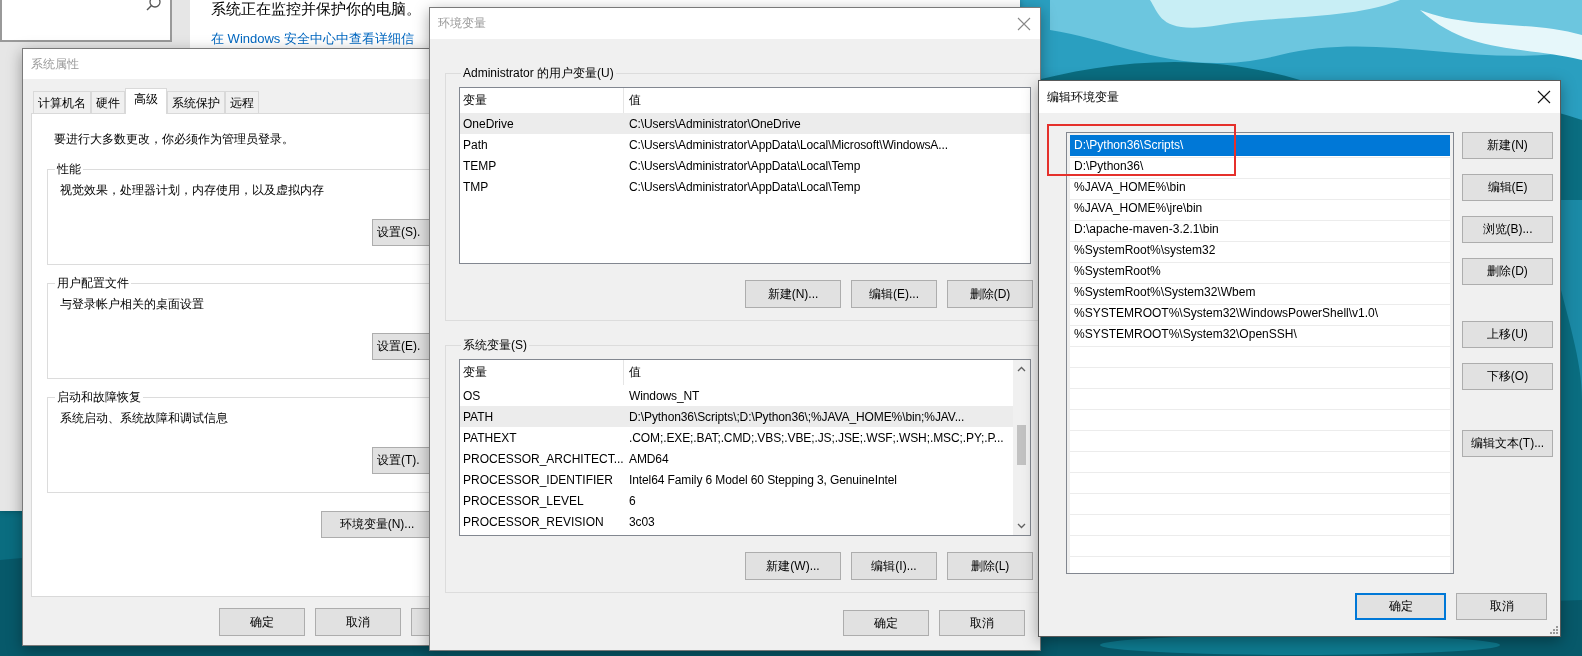 The width and height of the screenshot is (1582, 656). I want to click on variable-name: TMP, so click(476, 186).